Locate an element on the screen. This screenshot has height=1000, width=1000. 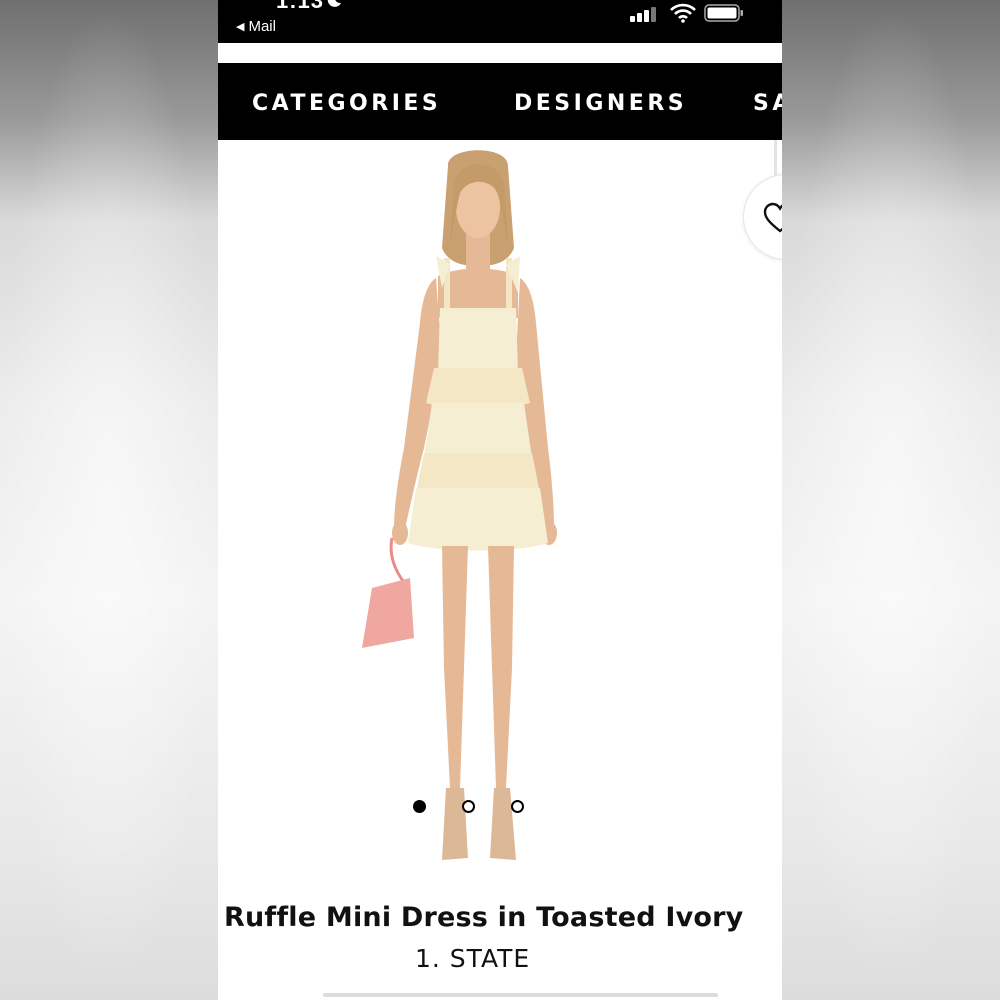
nav-sale: SA is located at coordinates (767, 103).